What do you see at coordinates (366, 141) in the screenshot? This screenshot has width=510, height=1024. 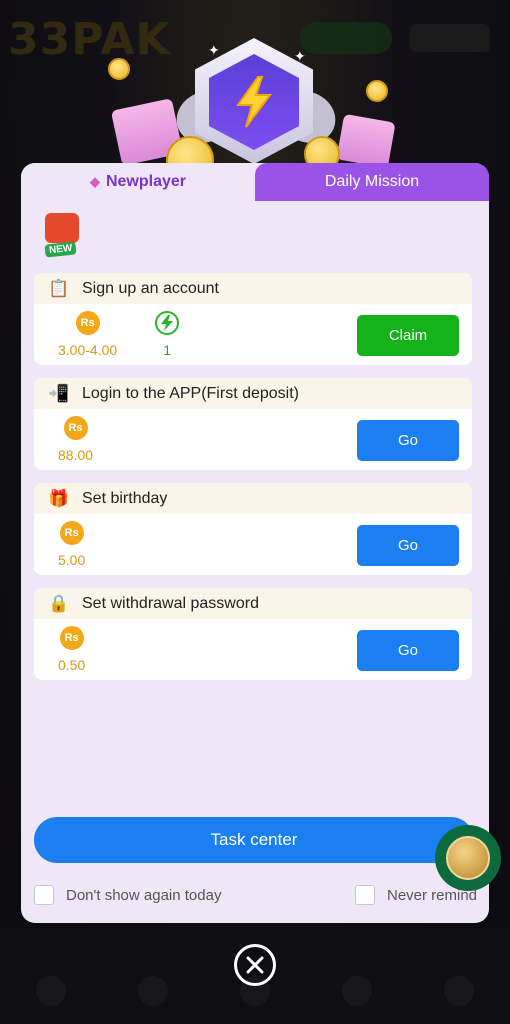 I see `gift-box-icon` at bounding box center [366, 141].